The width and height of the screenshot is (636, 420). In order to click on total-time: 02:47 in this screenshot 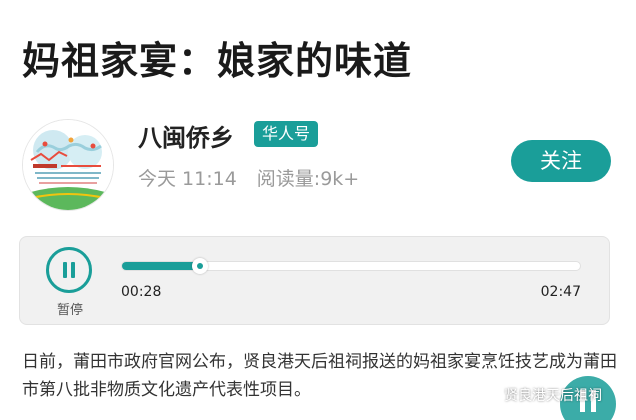, I will do `click(560, 292)`.